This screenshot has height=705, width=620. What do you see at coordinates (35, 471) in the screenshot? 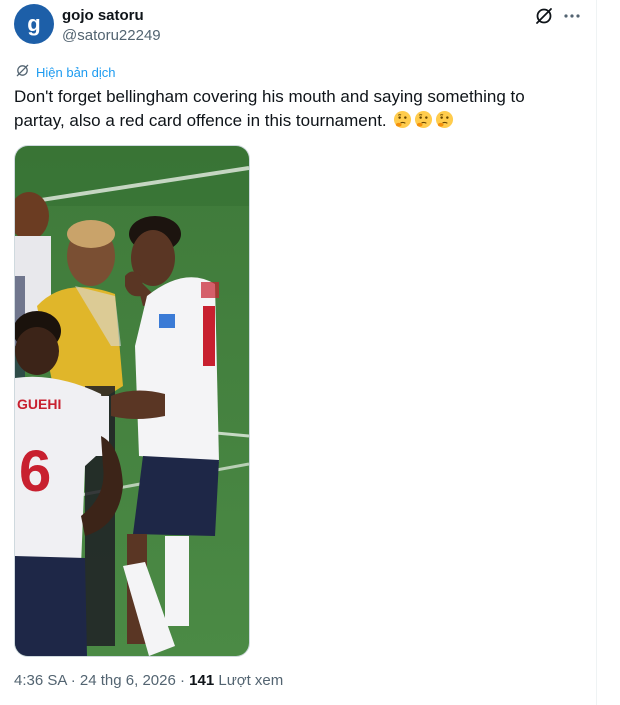
I see `shirt-number-text: 6` at bounding box center [35, 471].